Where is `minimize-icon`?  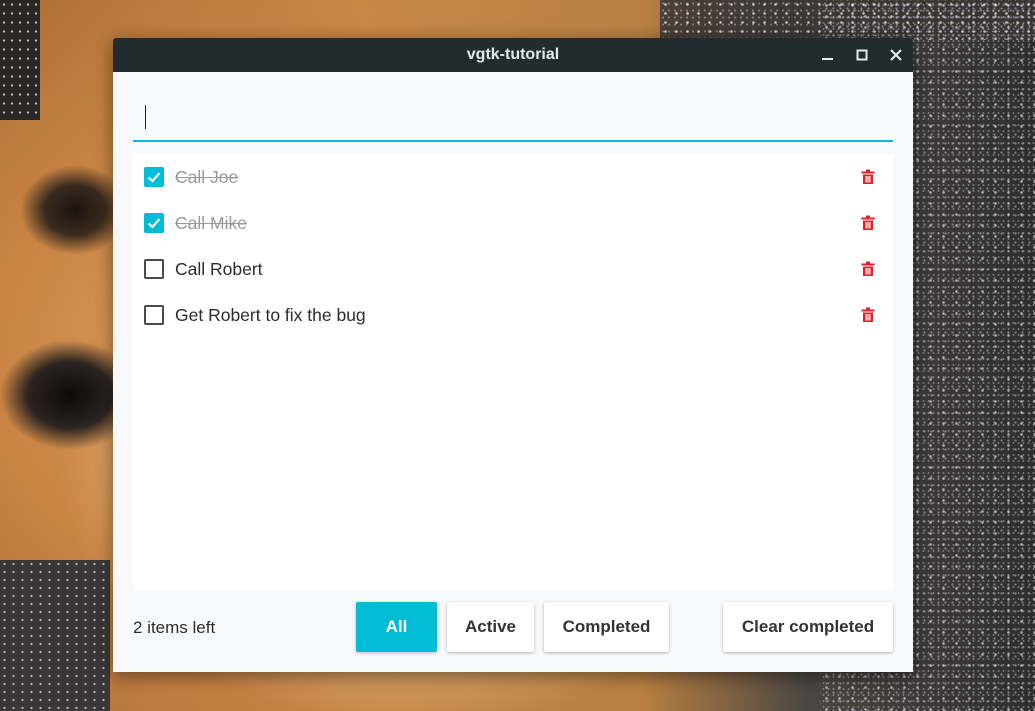
minimize-icon is located at coordinates (828, 55).